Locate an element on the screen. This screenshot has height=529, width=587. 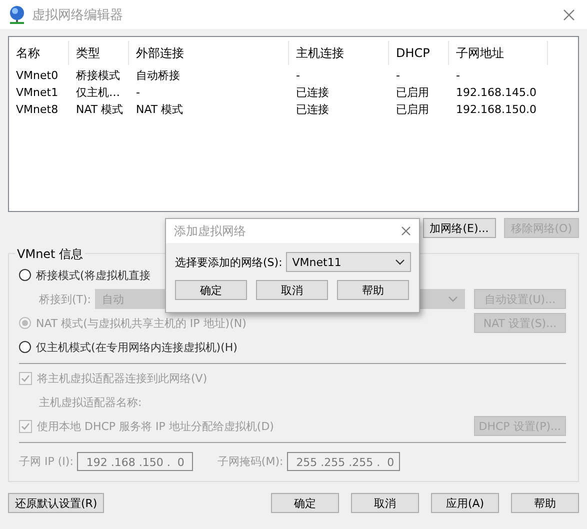
ip-field: 192 .168 .150 . 0 is located at coordinates (135, 461).